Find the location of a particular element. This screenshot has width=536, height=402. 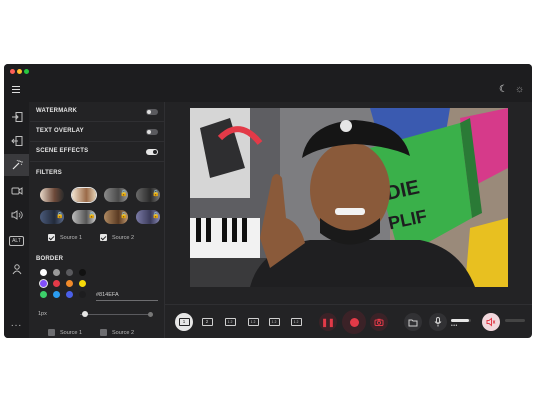

layout-split-alt-icon: 1 2 is located at coordinates (296, 322).